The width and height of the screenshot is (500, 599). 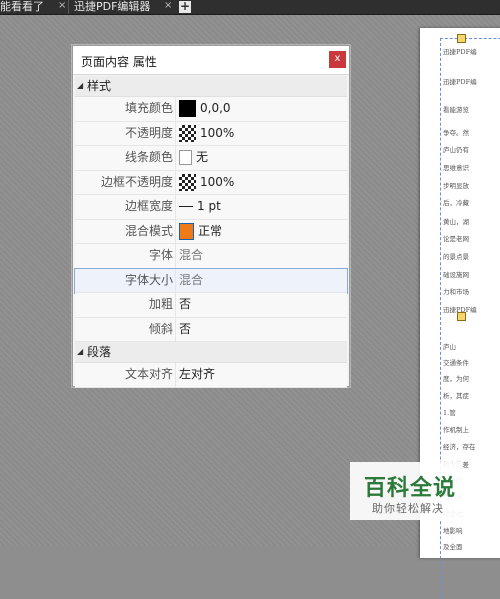 I want to click on color-swatch-icon, so click(x=187, y=108).